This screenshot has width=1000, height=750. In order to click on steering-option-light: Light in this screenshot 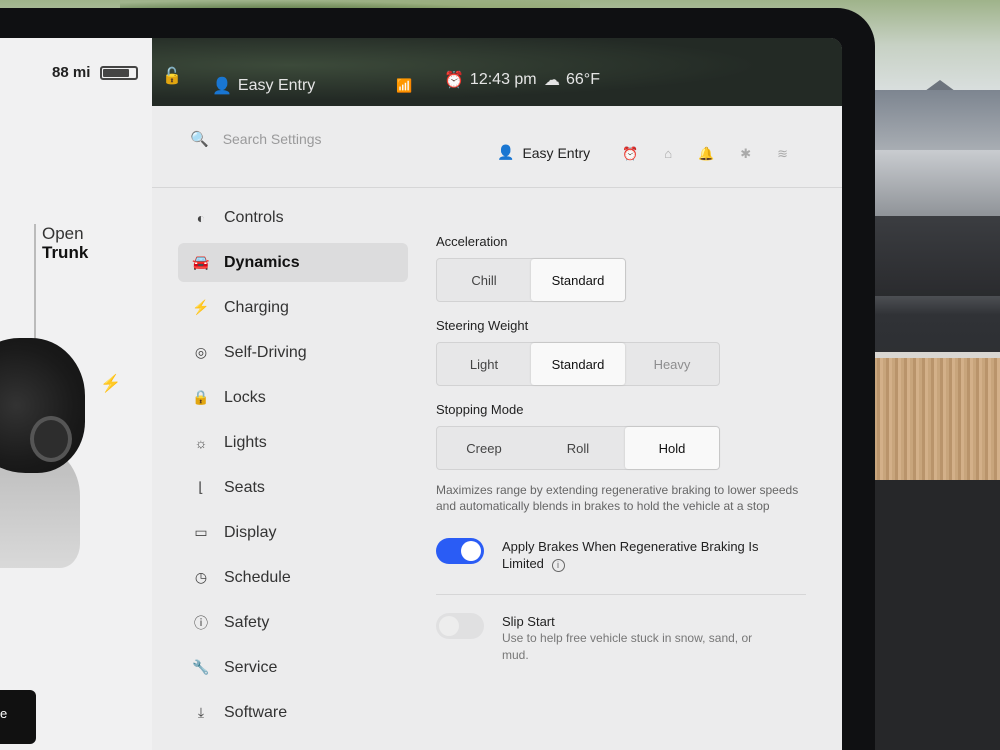, I will do `click(484, 364)`.